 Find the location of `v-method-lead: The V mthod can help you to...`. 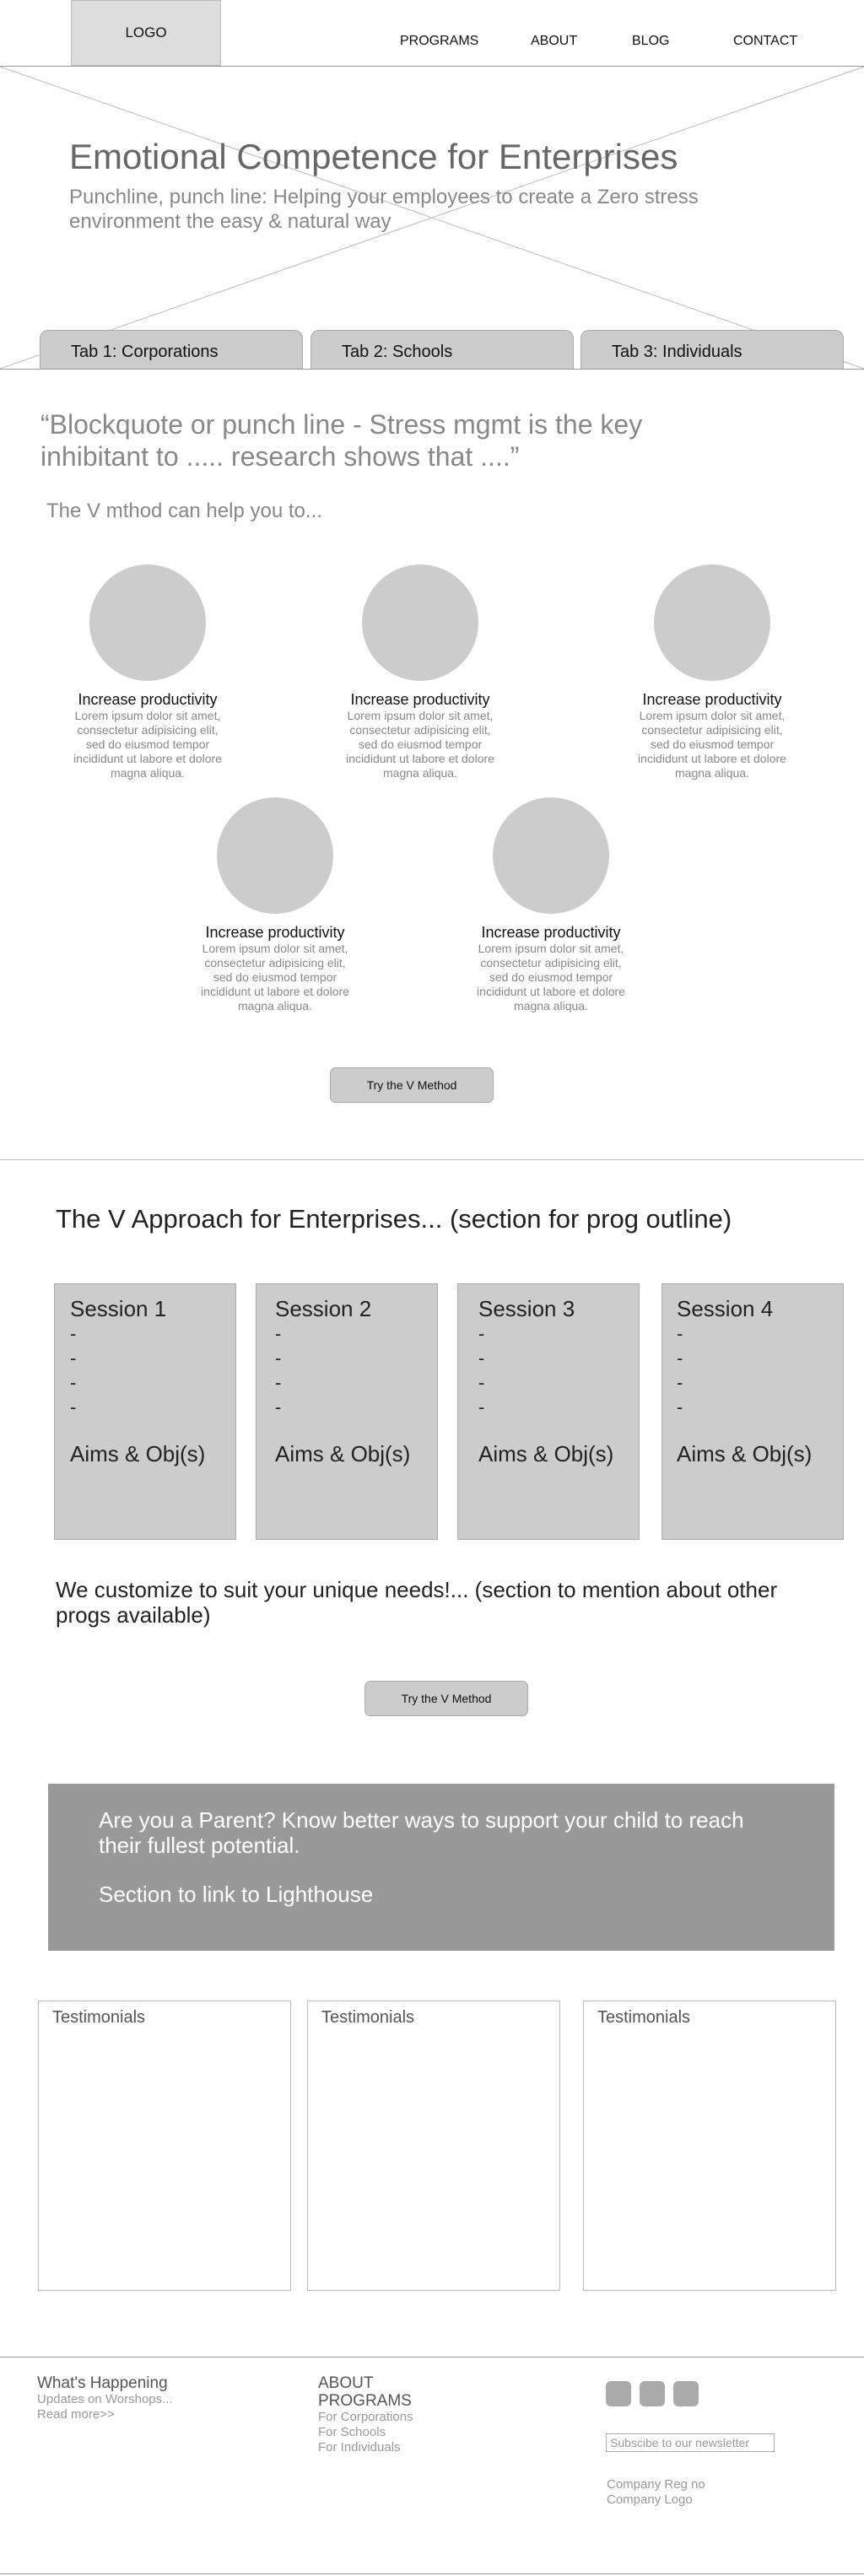

v-method-lead: The V mthod can help you to... is located at coordinates (184, 511).